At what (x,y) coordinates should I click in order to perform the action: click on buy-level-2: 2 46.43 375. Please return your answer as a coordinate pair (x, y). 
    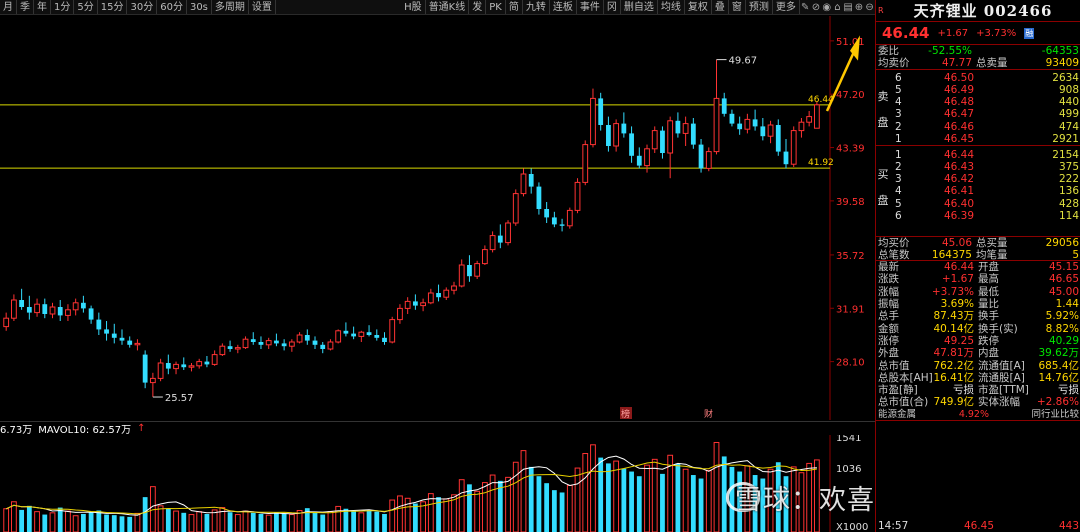
    Looking at the image, I should click on (978, 167).